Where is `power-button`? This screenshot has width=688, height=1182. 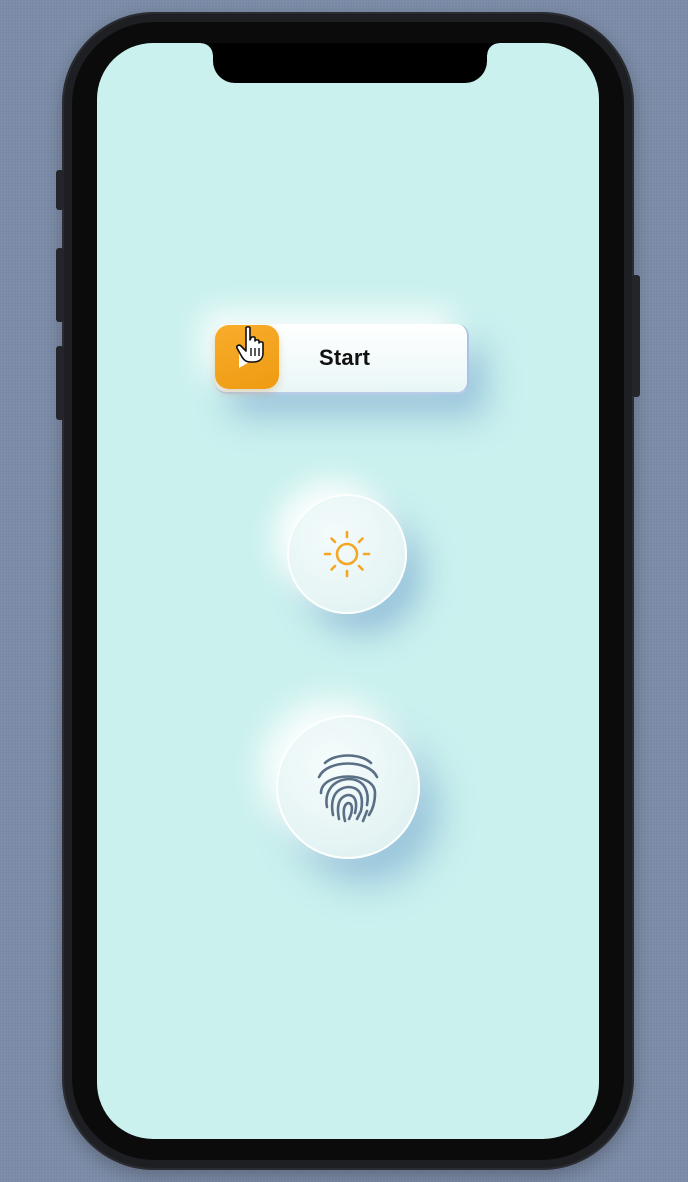
power-button is located at coordinates (636, 336).